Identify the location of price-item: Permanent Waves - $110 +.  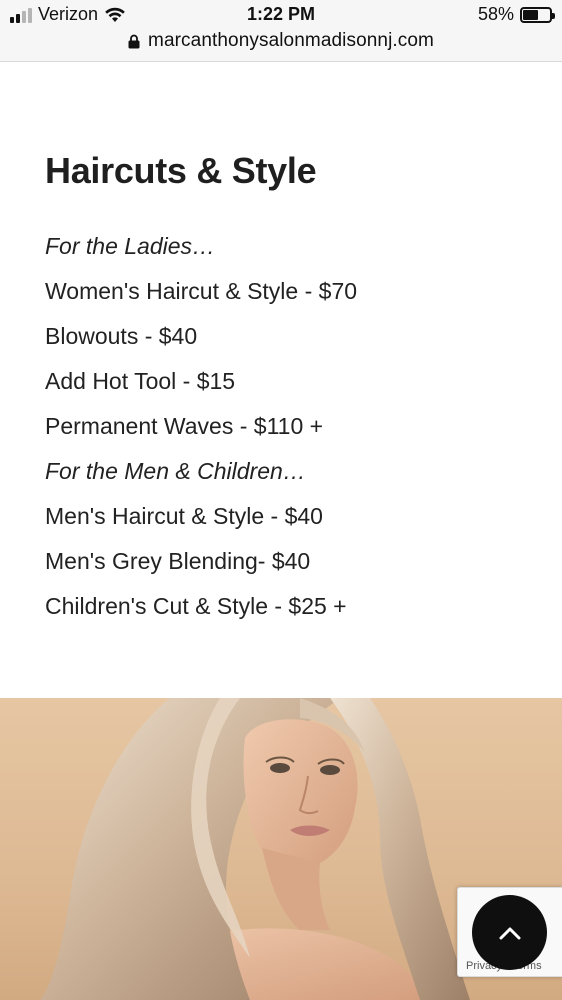
(184, 426).